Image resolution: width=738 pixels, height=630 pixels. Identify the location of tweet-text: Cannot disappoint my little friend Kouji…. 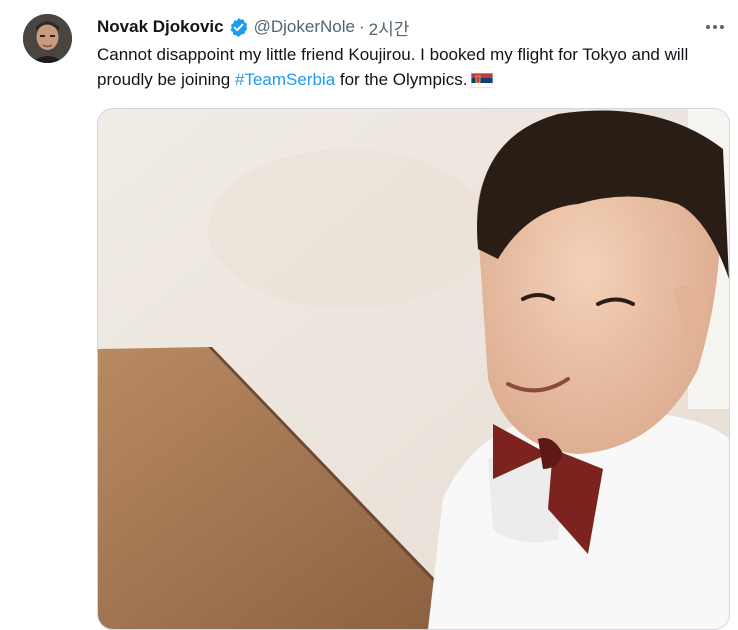
(415, 68).